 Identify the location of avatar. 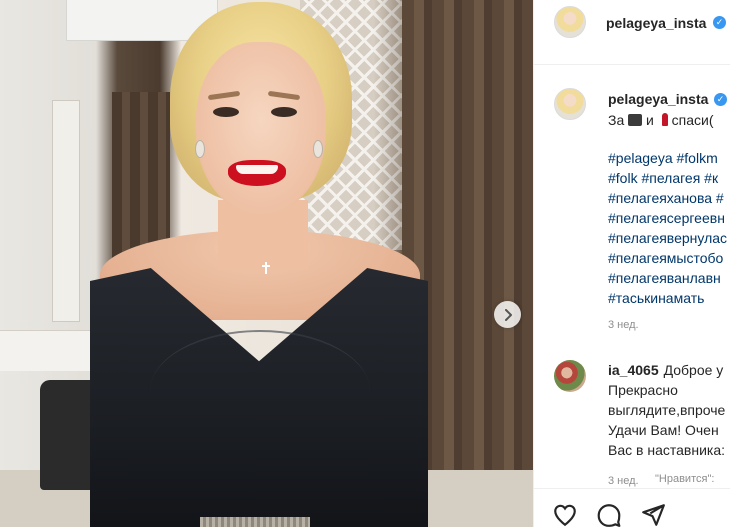
(570, 22).